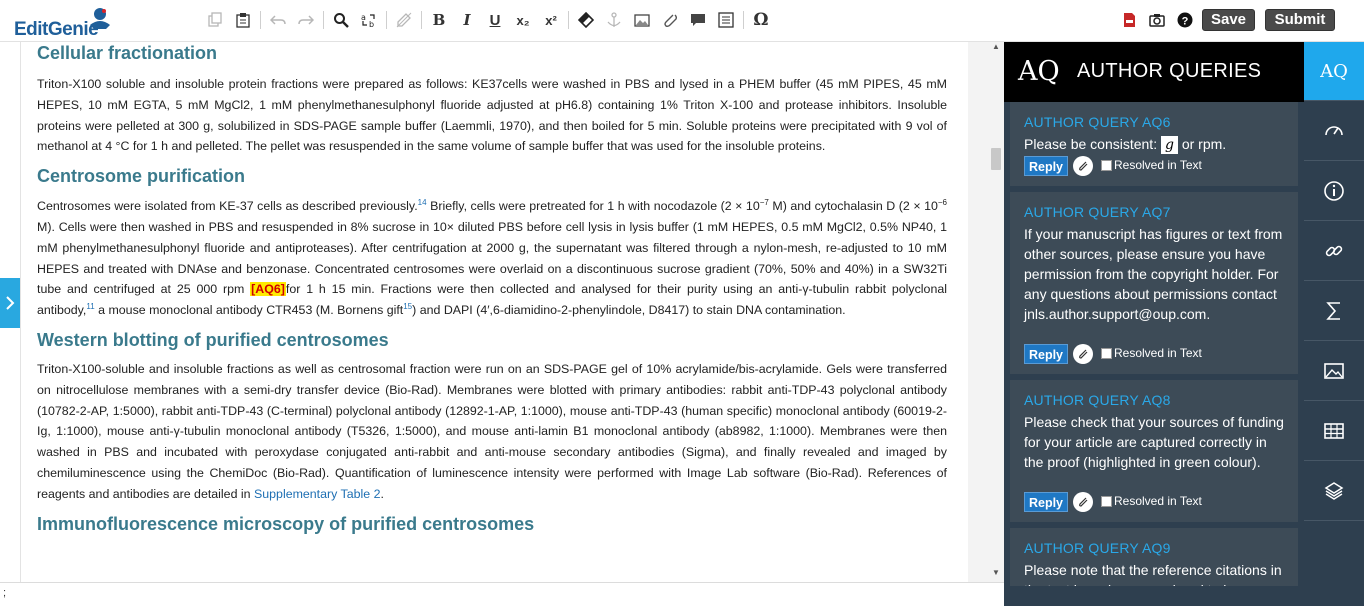 This screenshot has height=606, width=1364. What do you see at coordinates (1129, 20) in the screenshot?
I see `pdf-icon` at bounding box center [1129, 20].